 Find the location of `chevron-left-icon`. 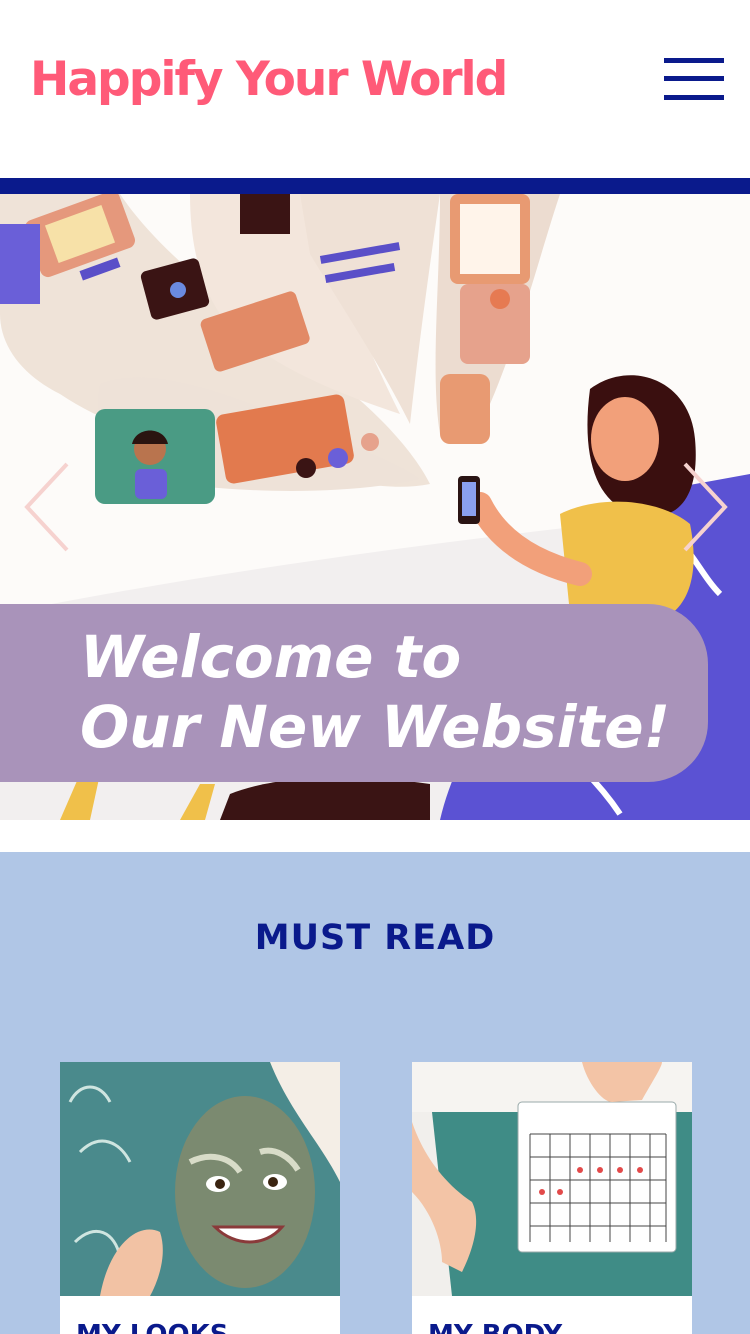

chevron-left-icon is located at coordinates (47, 507).